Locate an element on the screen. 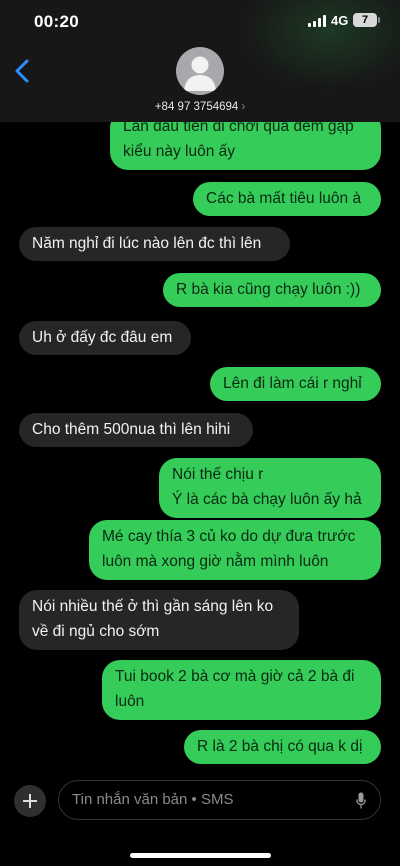 The width and height of the screenshot is (400, 866). home-indicator is located at coordinates (200, 855).